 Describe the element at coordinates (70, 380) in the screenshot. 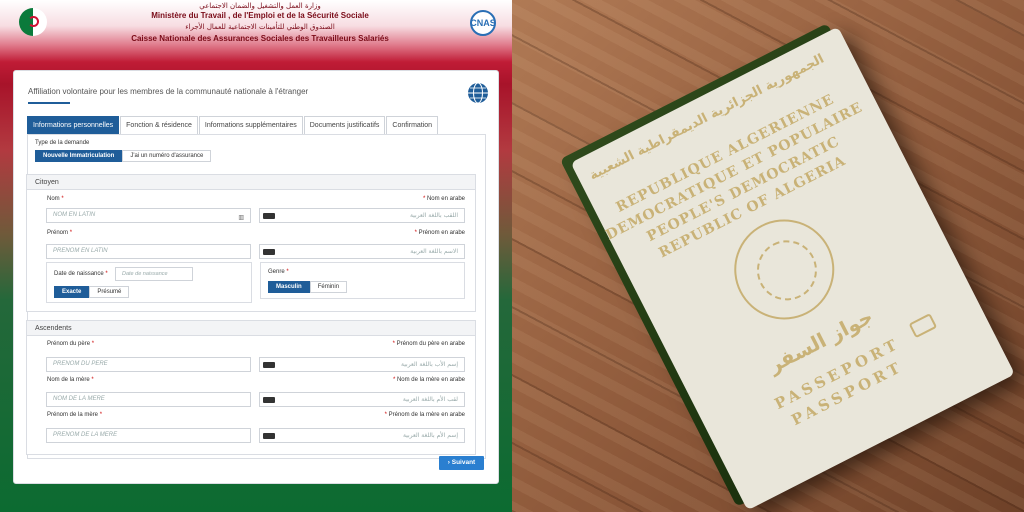

I see `mother-label: Nom de la mère *` at that location.